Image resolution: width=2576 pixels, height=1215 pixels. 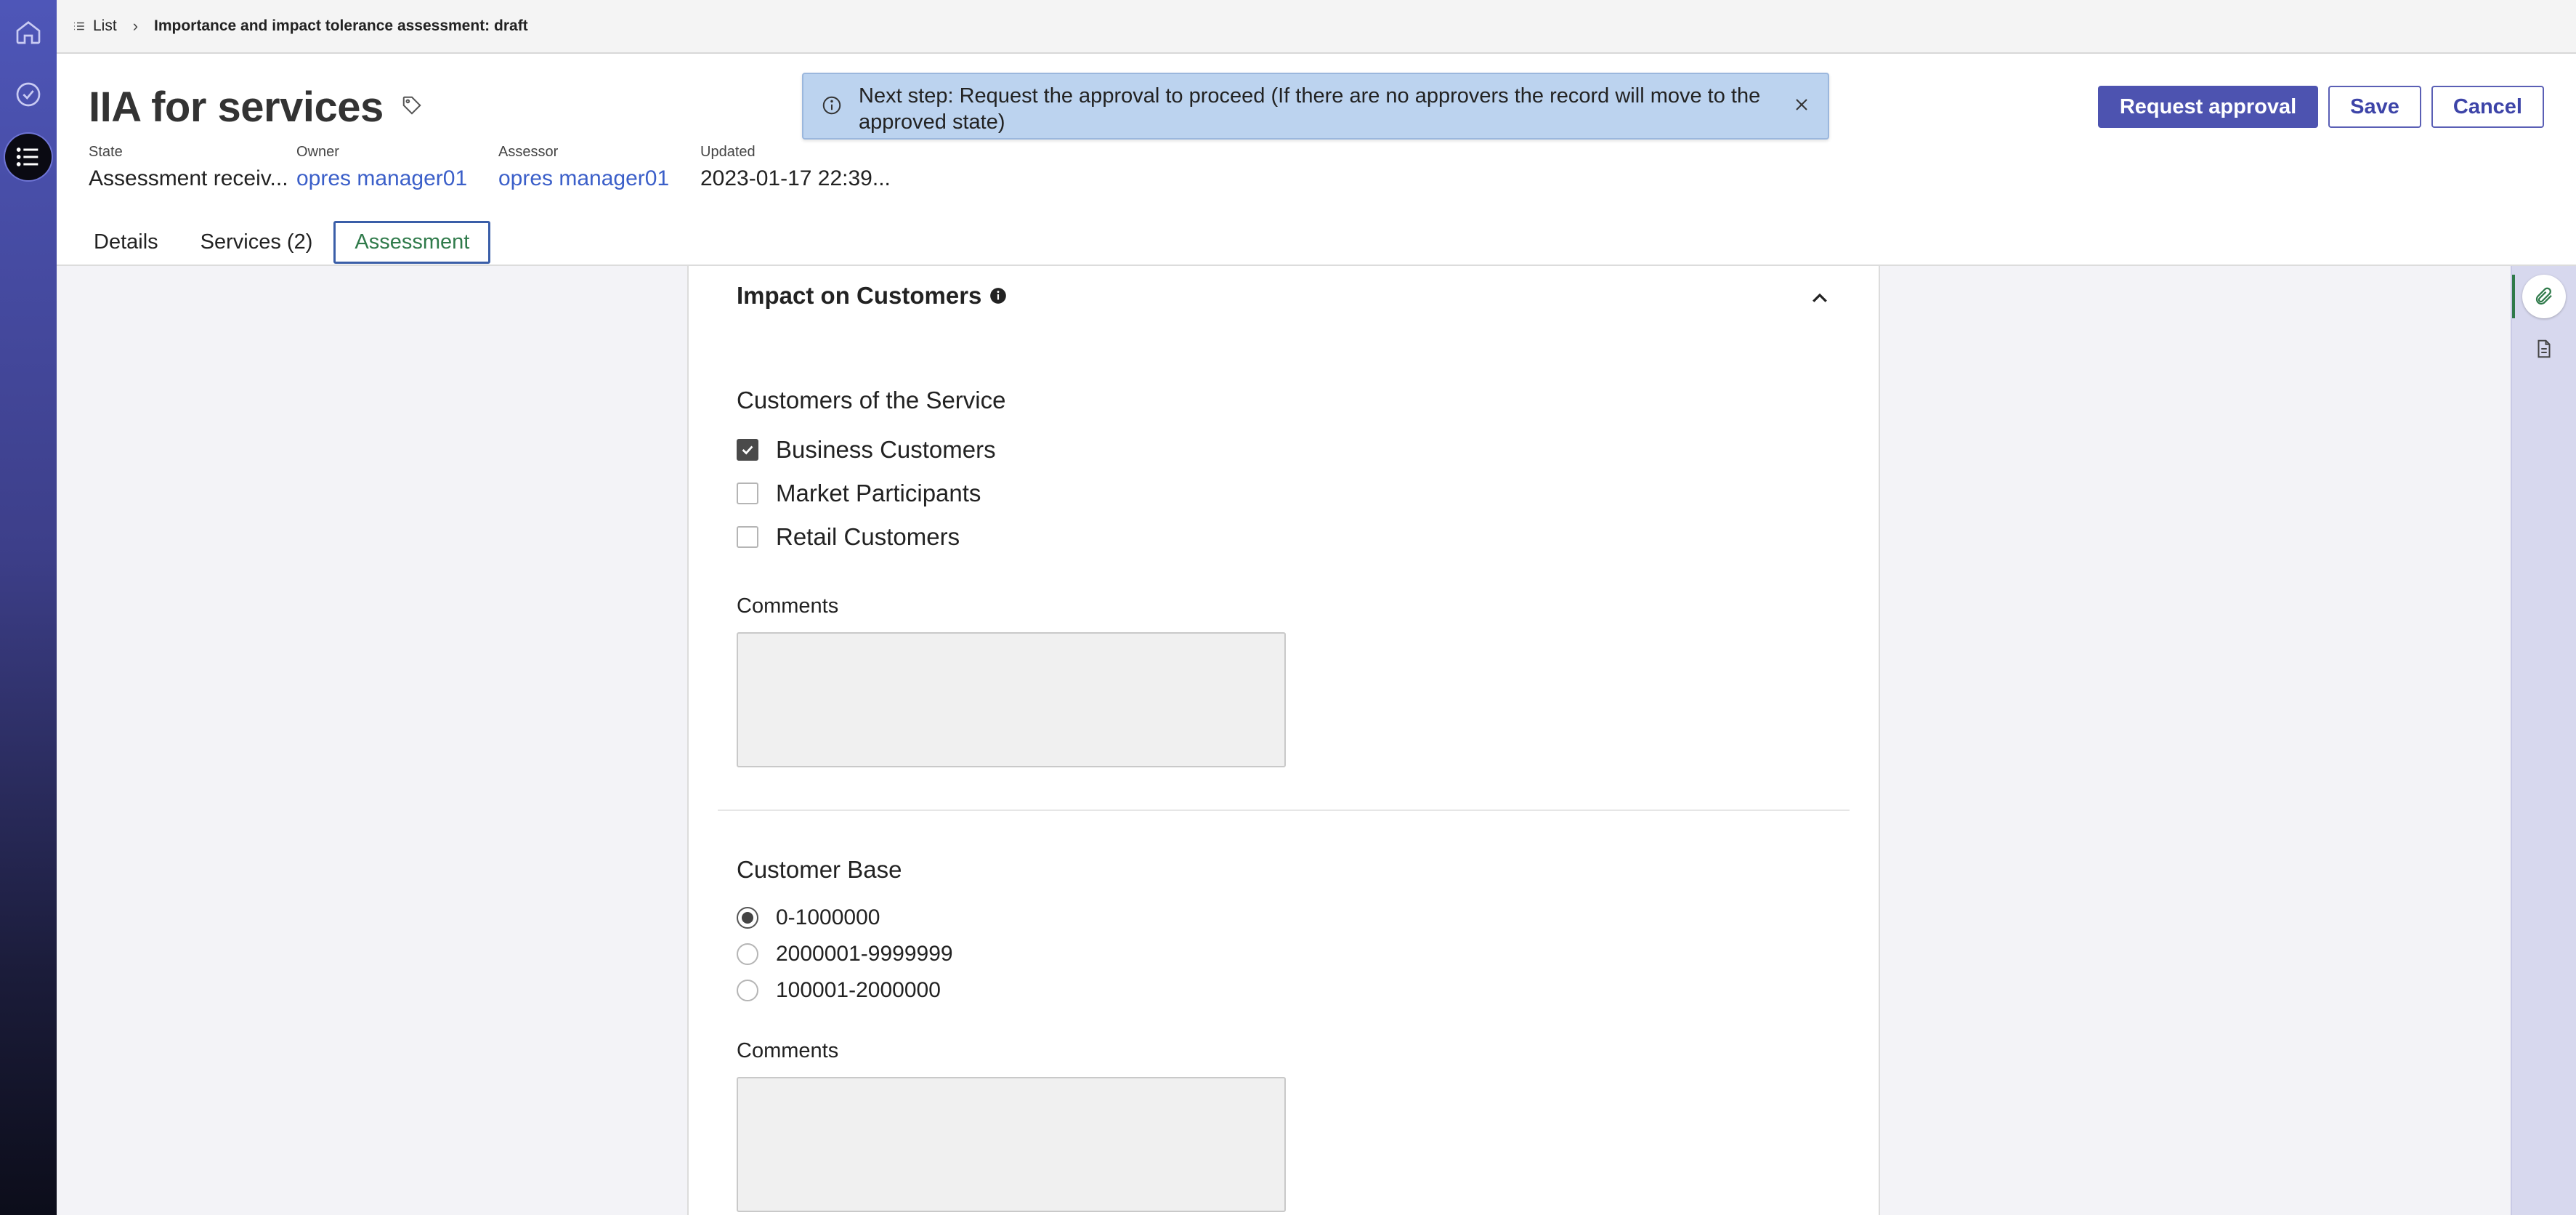 What do you see at coordinates (886, 450) in the screenshot?
I see `checkbox-label: Business Customers` at bounding box center [886, 450].